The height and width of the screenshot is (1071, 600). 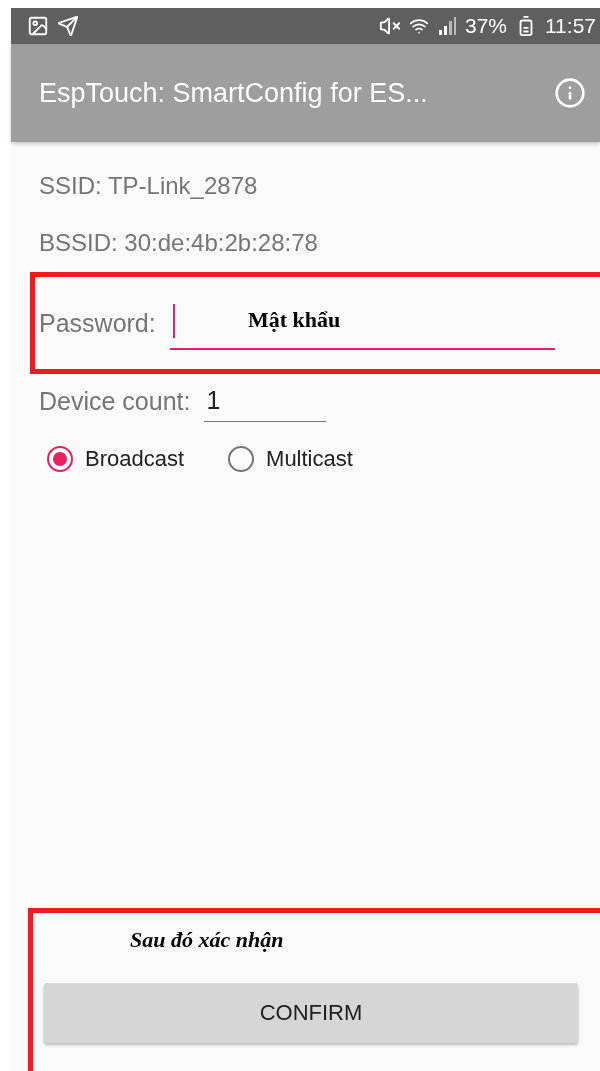 I want to click on mute-icon, so click(x=389, y=26).